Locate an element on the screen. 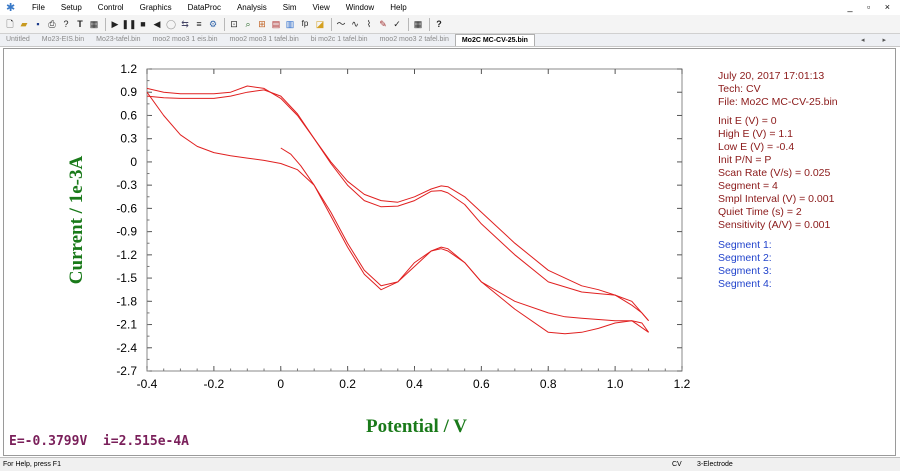  info-param: Smpl Interval (V) = 0.001 is located at coordinates (776, 199).